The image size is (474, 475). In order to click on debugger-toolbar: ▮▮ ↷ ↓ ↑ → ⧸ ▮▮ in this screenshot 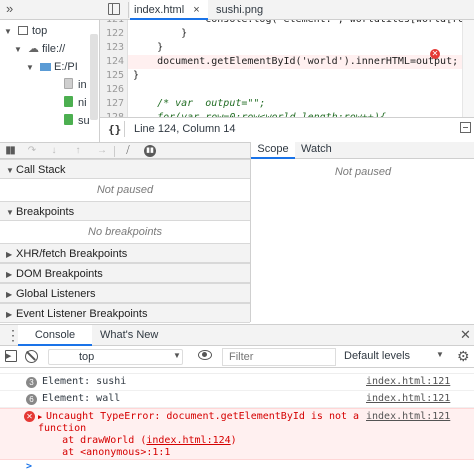, I will do `click(125, 150)`.